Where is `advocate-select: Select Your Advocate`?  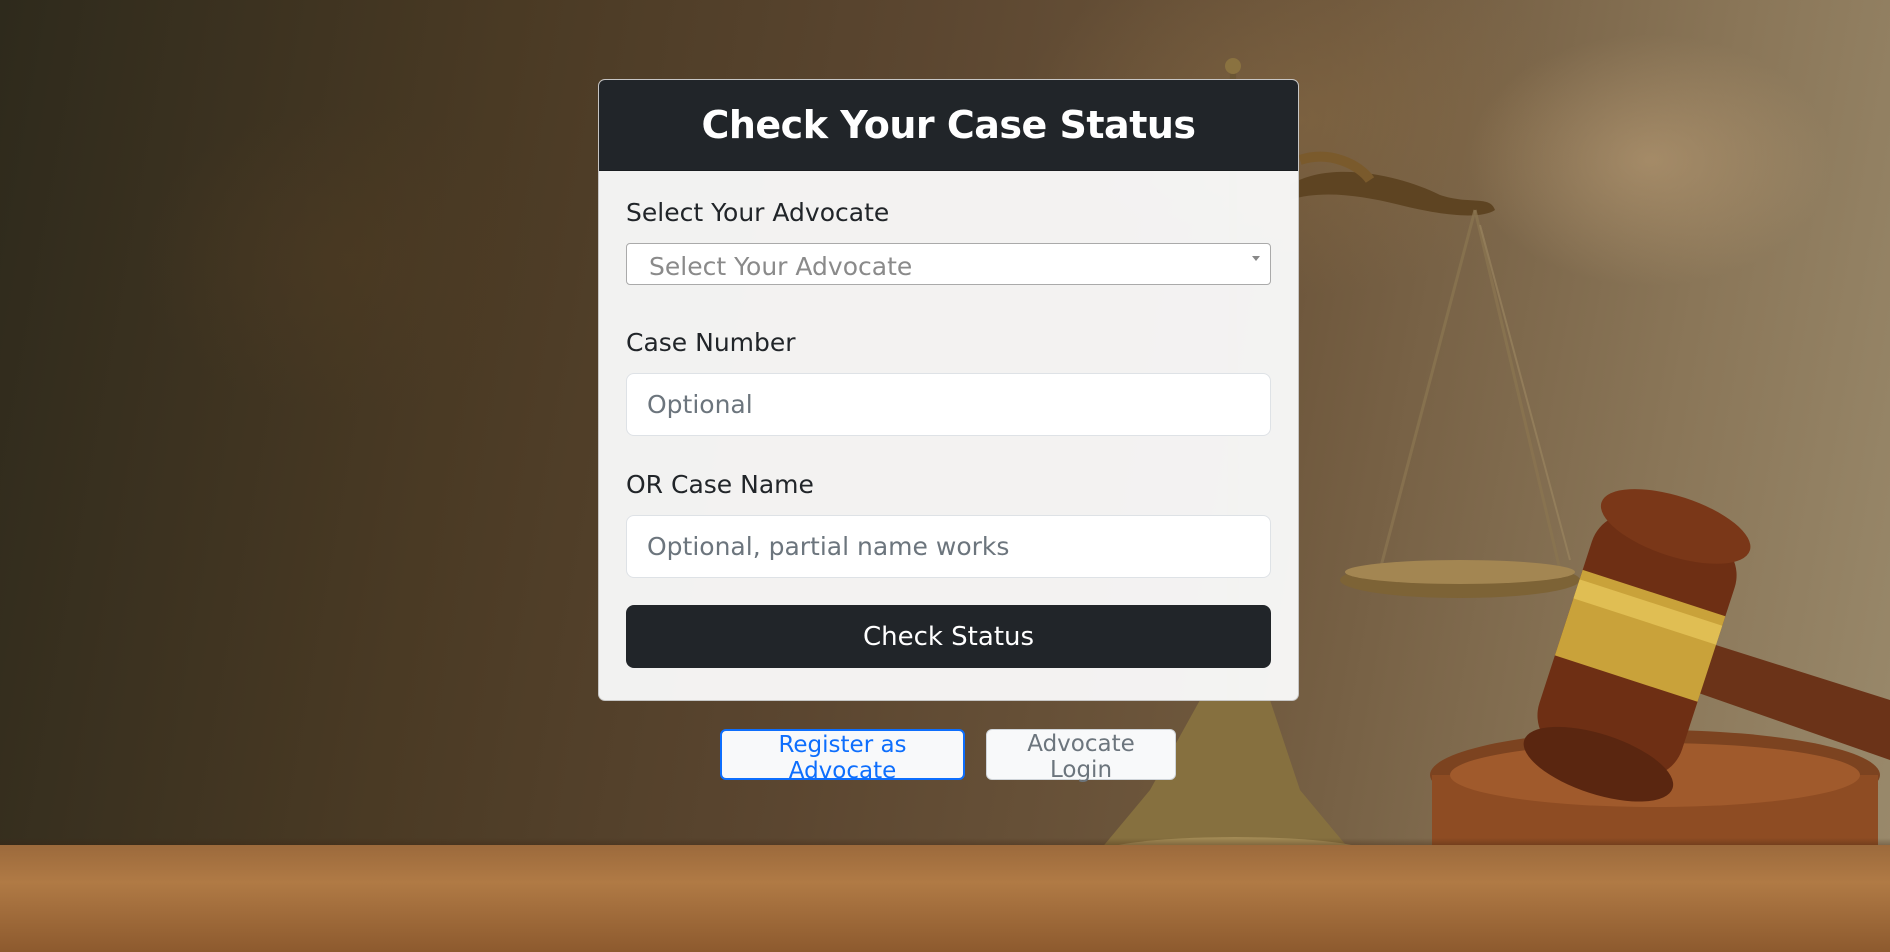 advocate-select: Select Your Advocate is located at coordinates (948, 264).